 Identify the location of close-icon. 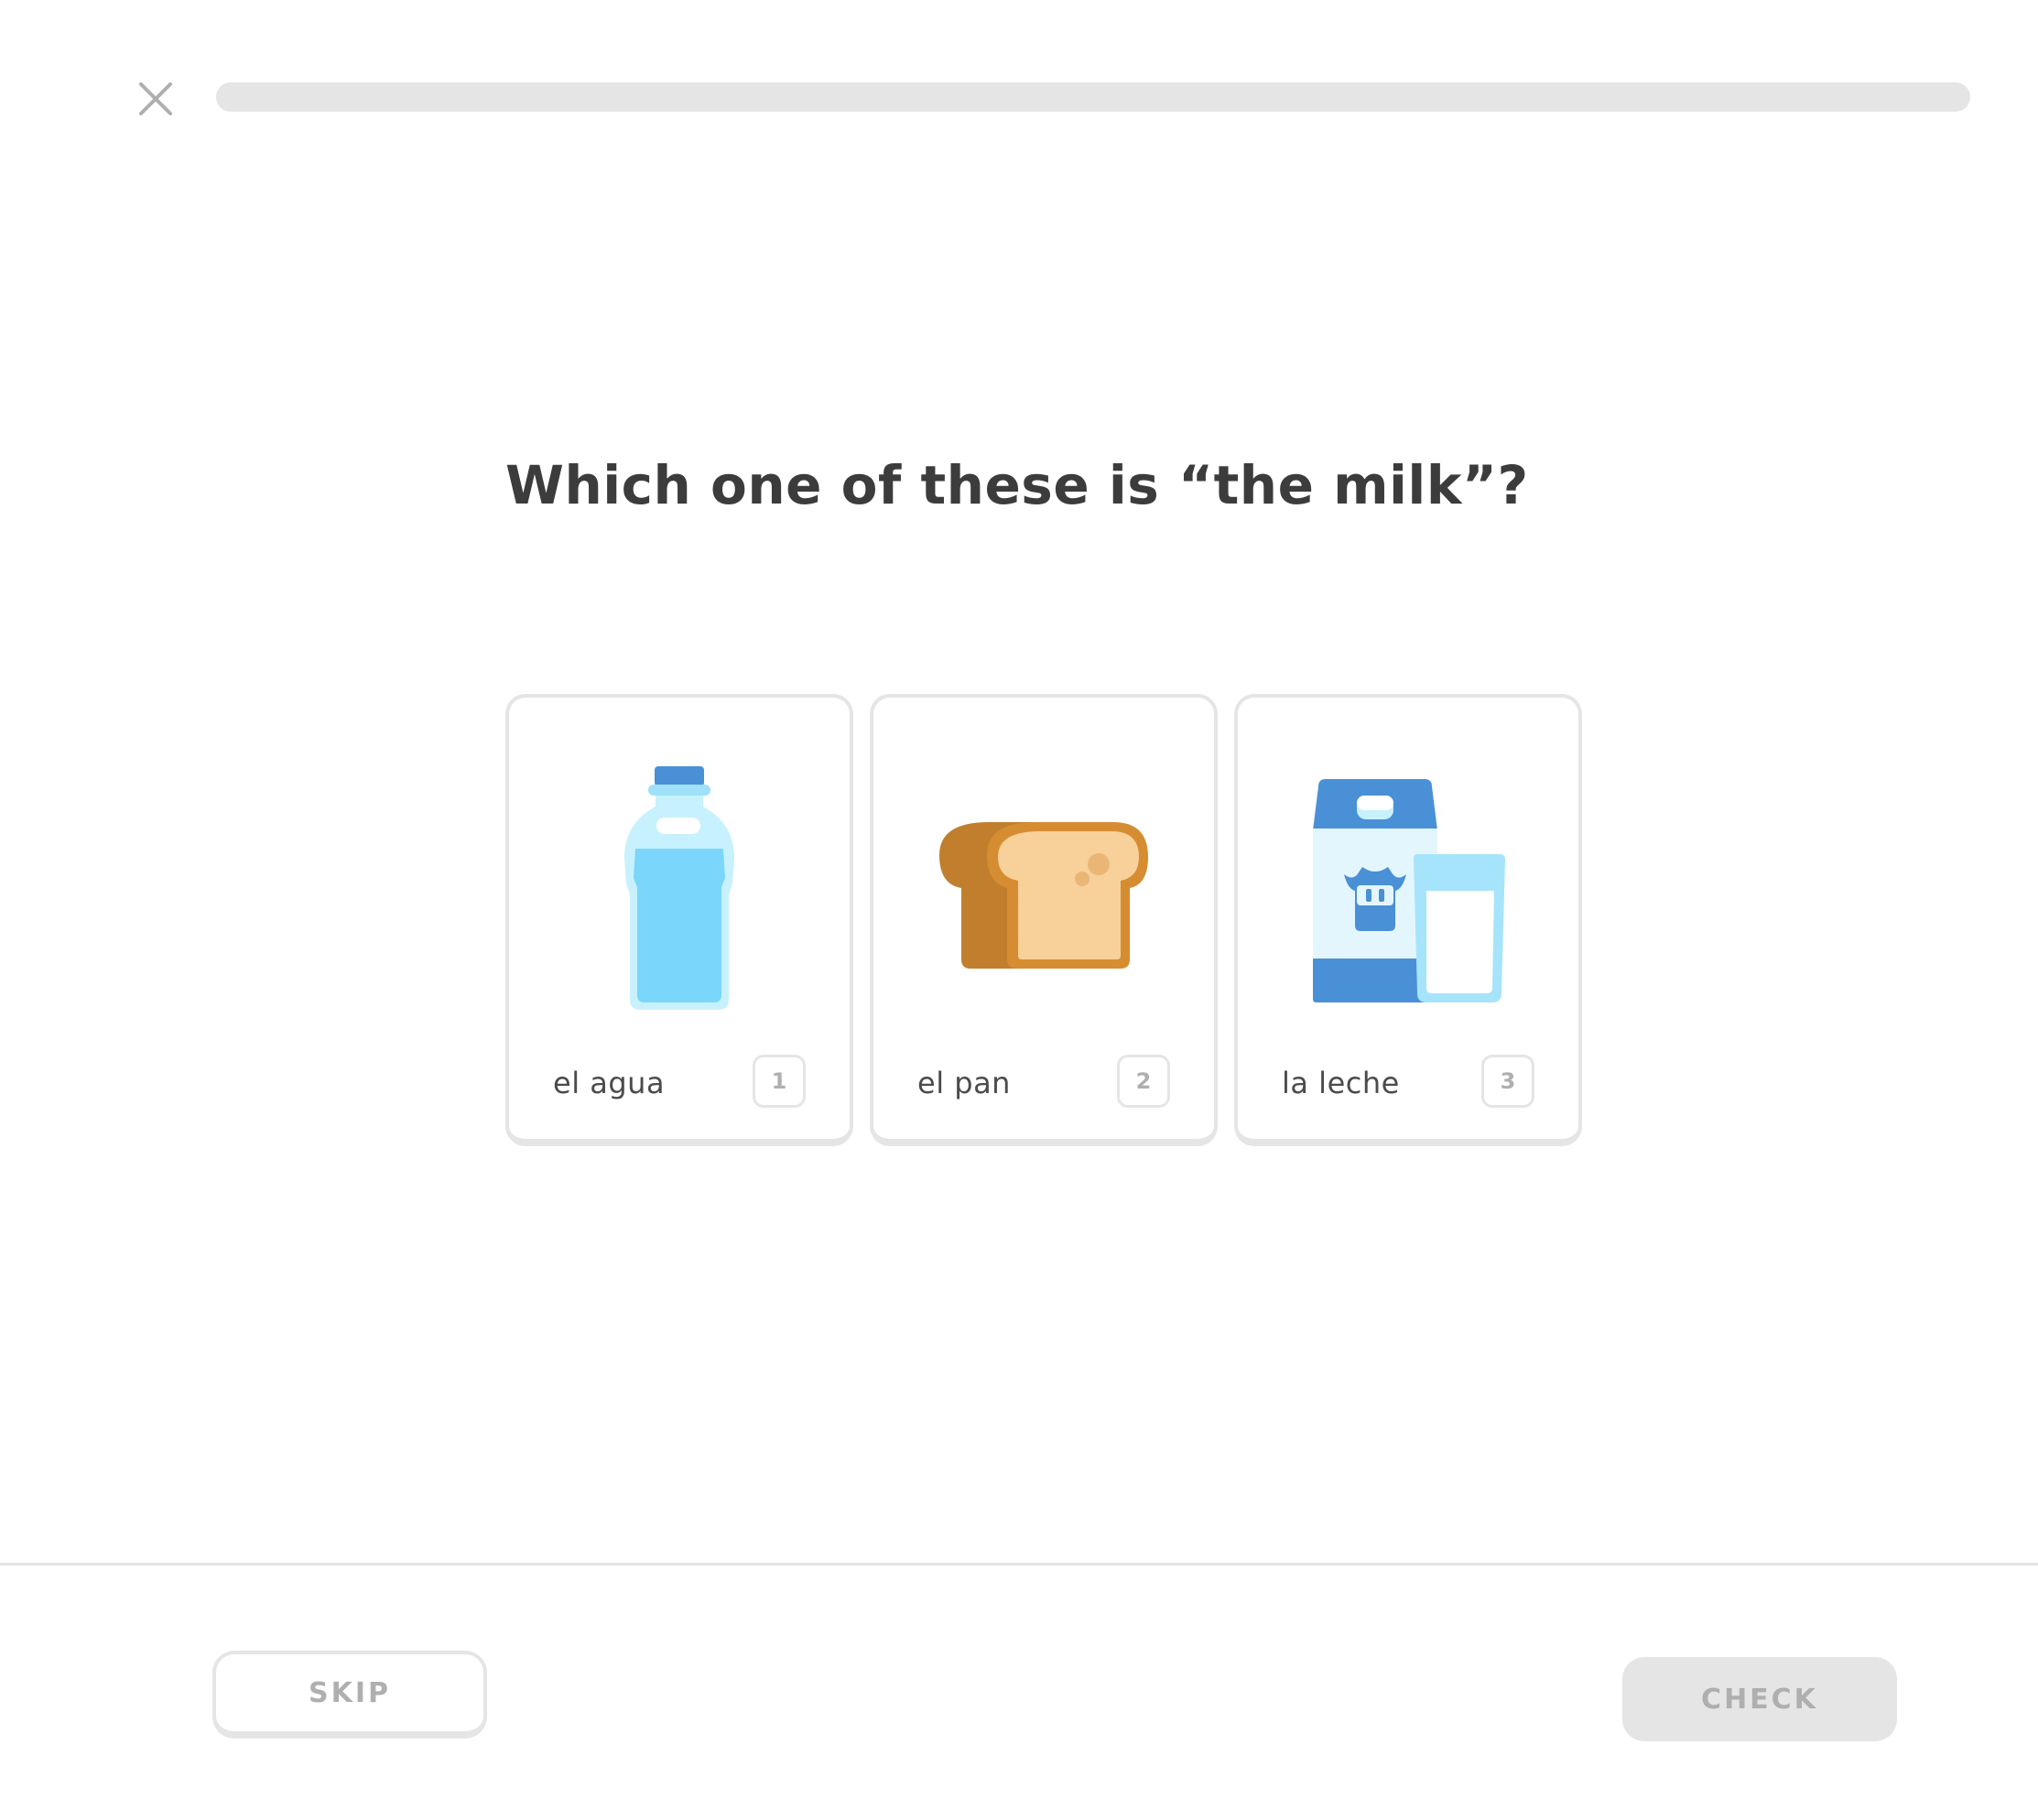
(155, 98).